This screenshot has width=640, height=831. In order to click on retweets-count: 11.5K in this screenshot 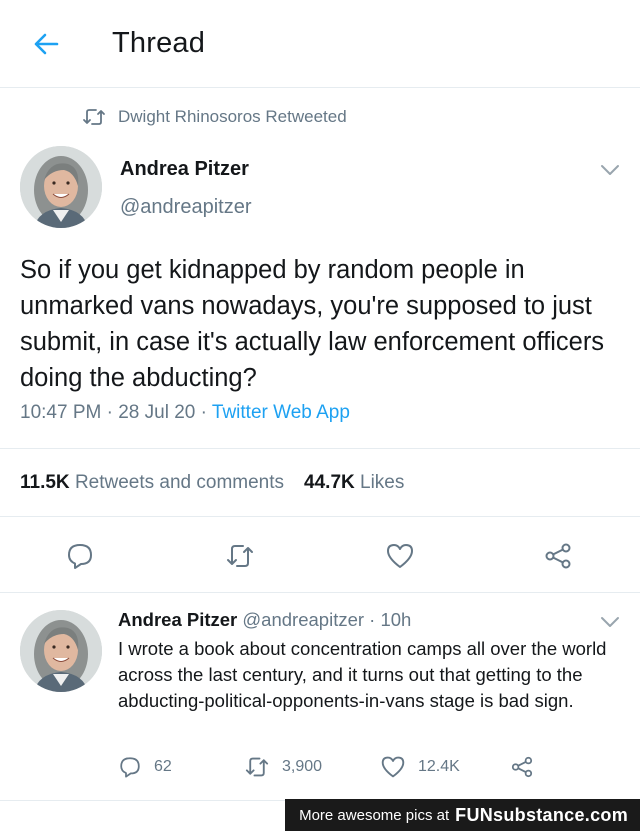, I will do `click(45, 482)`.